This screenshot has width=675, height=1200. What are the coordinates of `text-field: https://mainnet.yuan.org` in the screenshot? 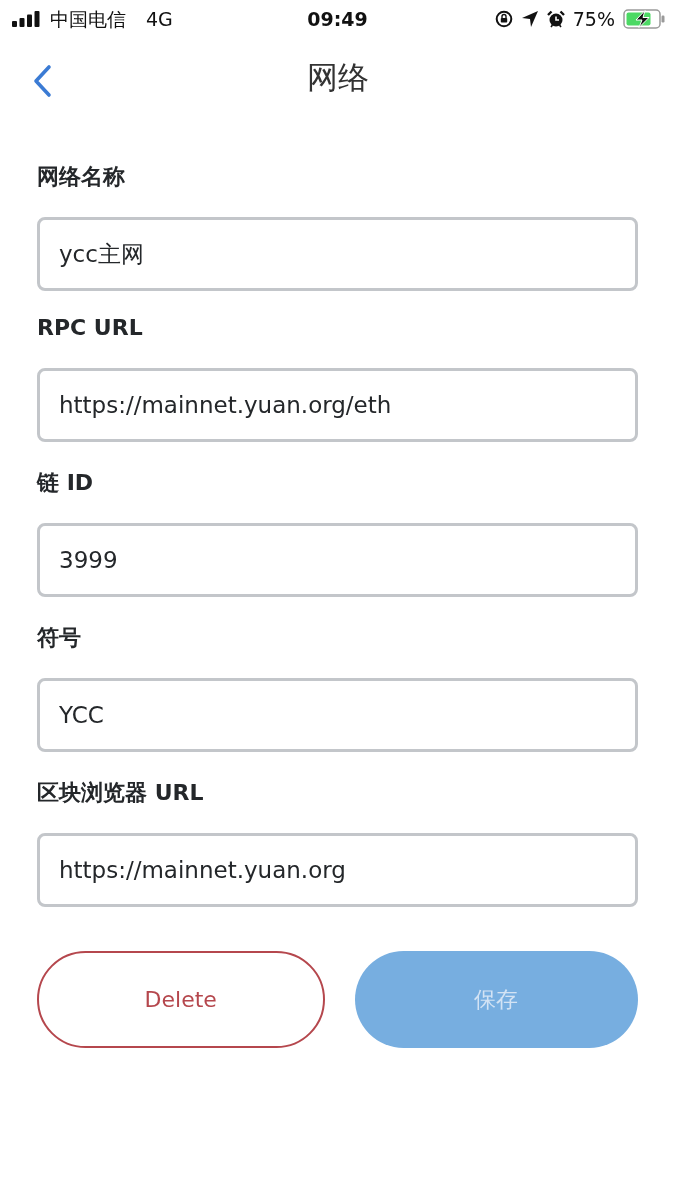 It's located at (337, 870).